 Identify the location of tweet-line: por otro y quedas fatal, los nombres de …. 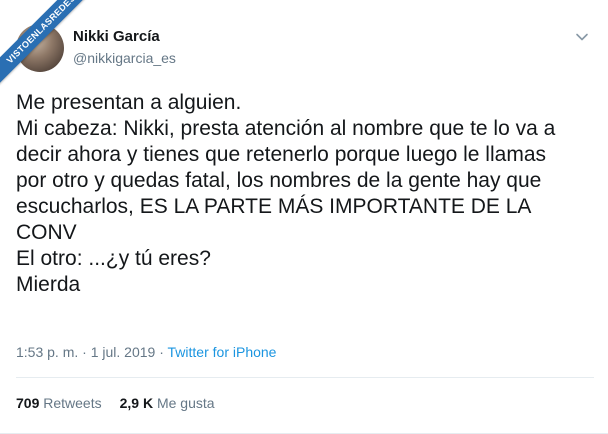
(279, 180).